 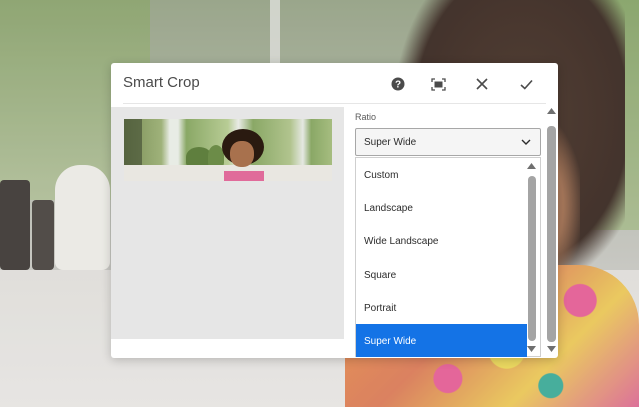 I want to click on chevron-down-icon, so click(x=526, y=142).